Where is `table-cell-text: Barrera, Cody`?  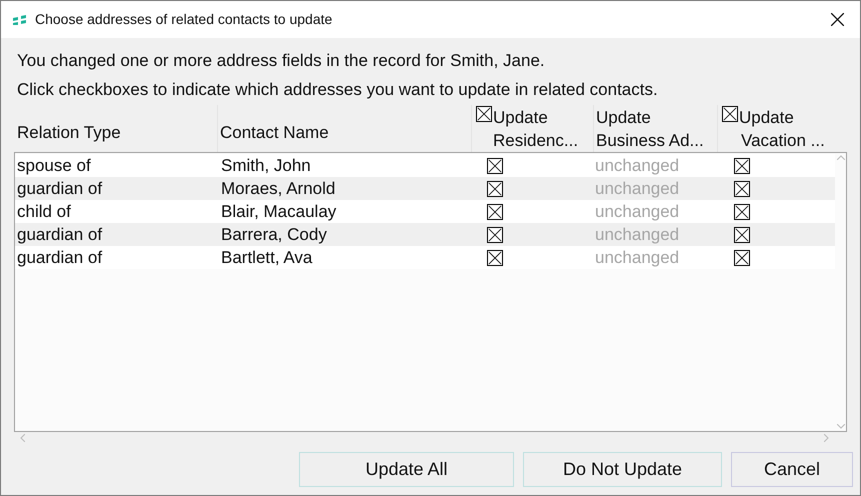
table-cell-text: Barrera, Cody is located at coordinates (274, 235).